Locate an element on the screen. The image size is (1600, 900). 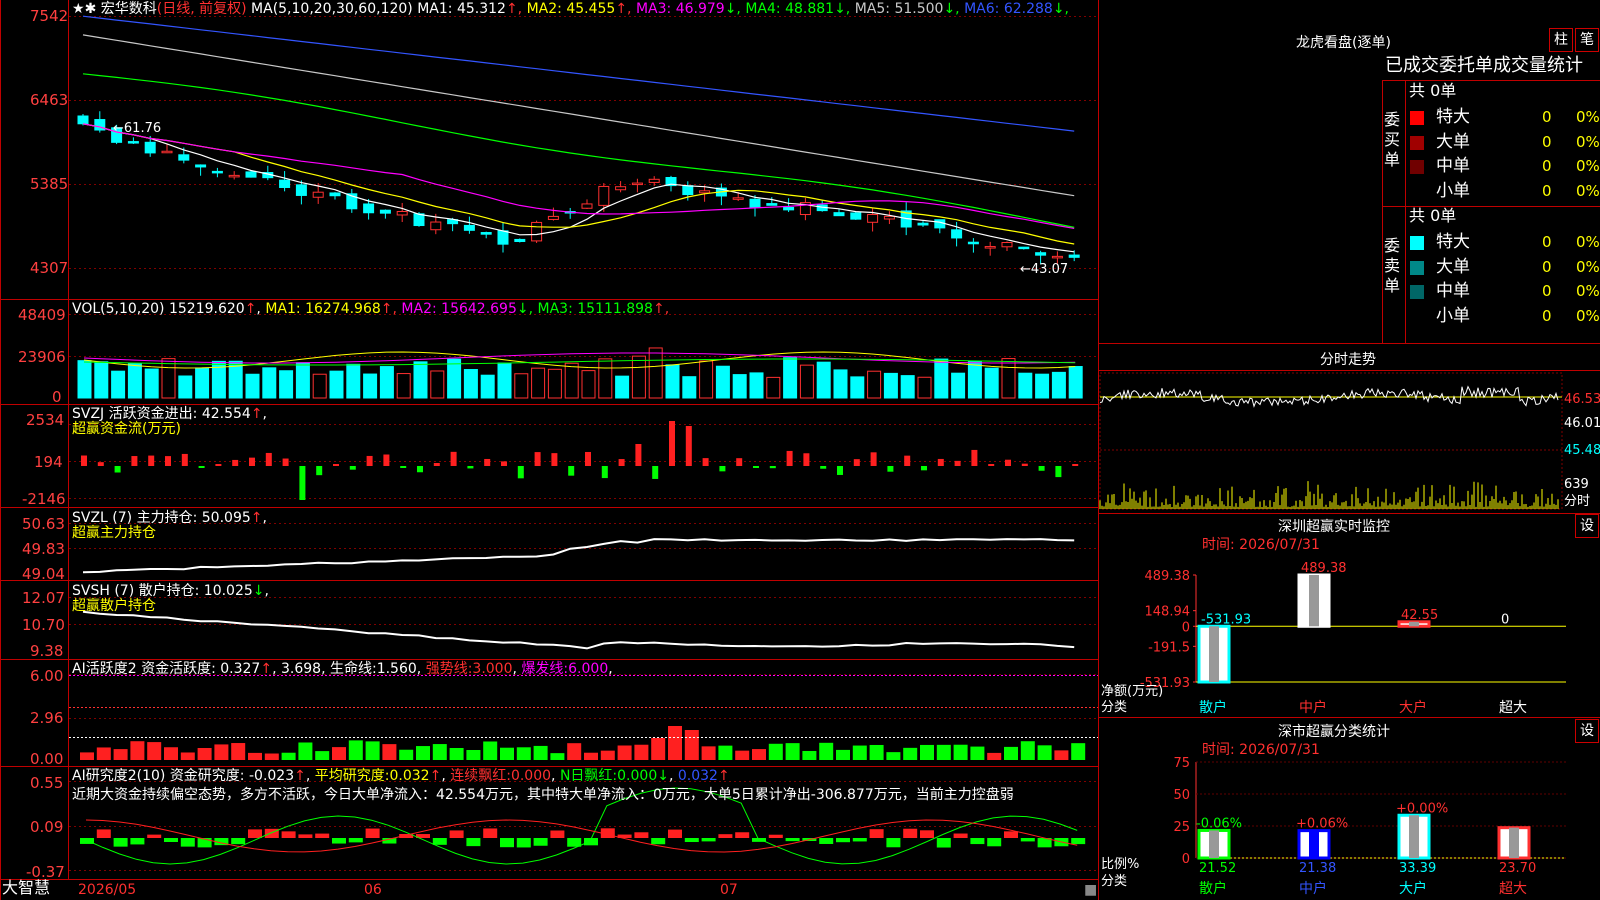
svzl-value: 50.095 is located at coordinates (226, 518).